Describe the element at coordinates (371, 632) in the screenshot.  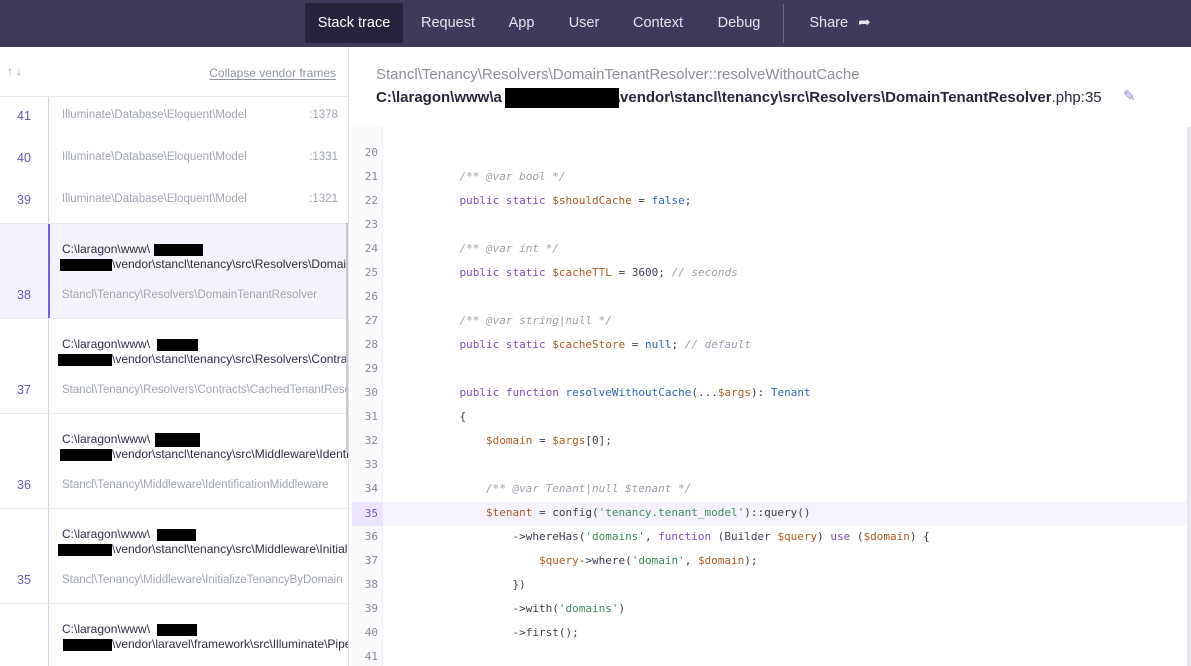
I see `line-number: 40` at that location.